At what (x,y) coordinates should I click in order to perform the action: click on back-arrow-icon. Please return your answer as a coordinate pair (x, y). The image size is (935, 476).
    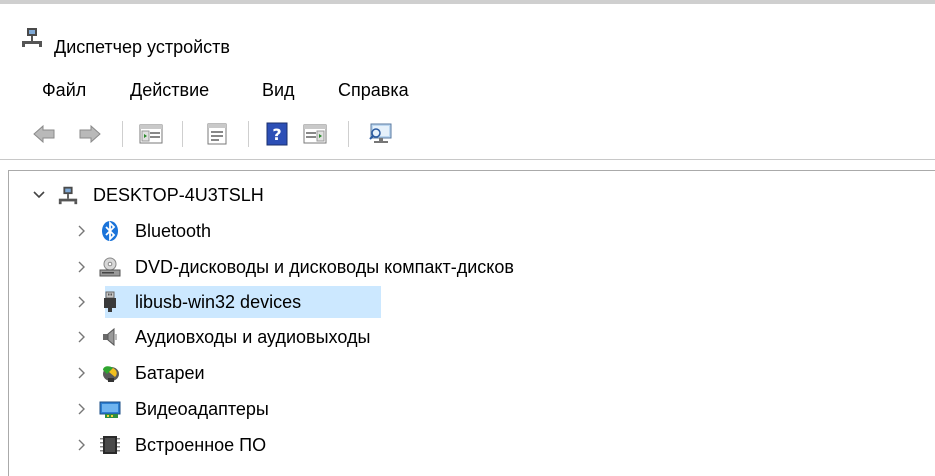
    Looking at the image, I should click on (45, 134).